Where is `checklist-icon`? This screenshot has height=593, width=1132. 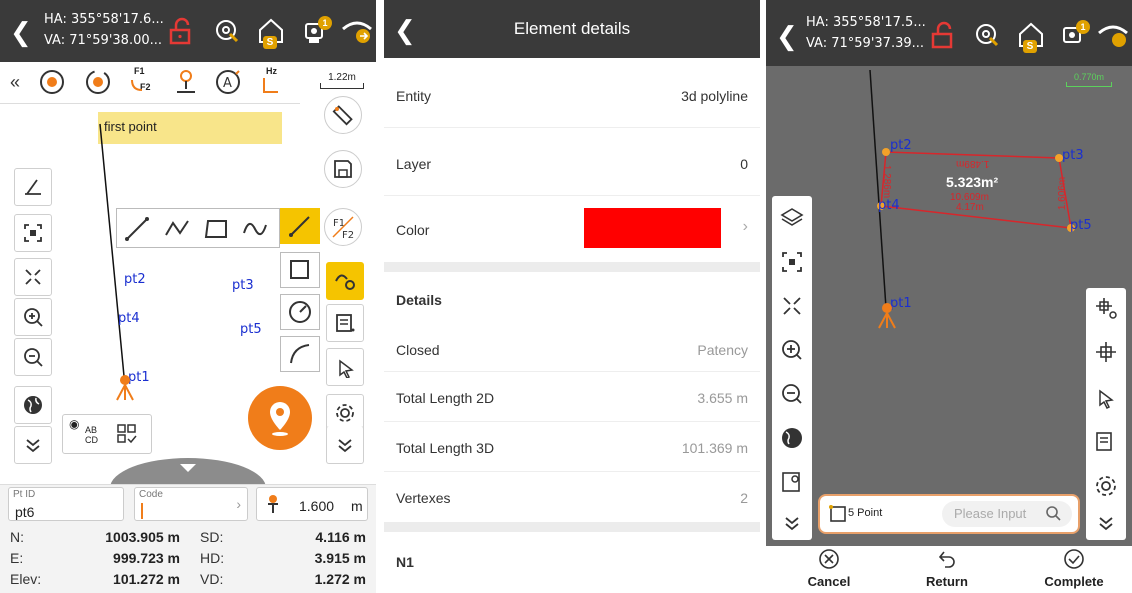
checklist-icon is located at coordinates (127, 434).